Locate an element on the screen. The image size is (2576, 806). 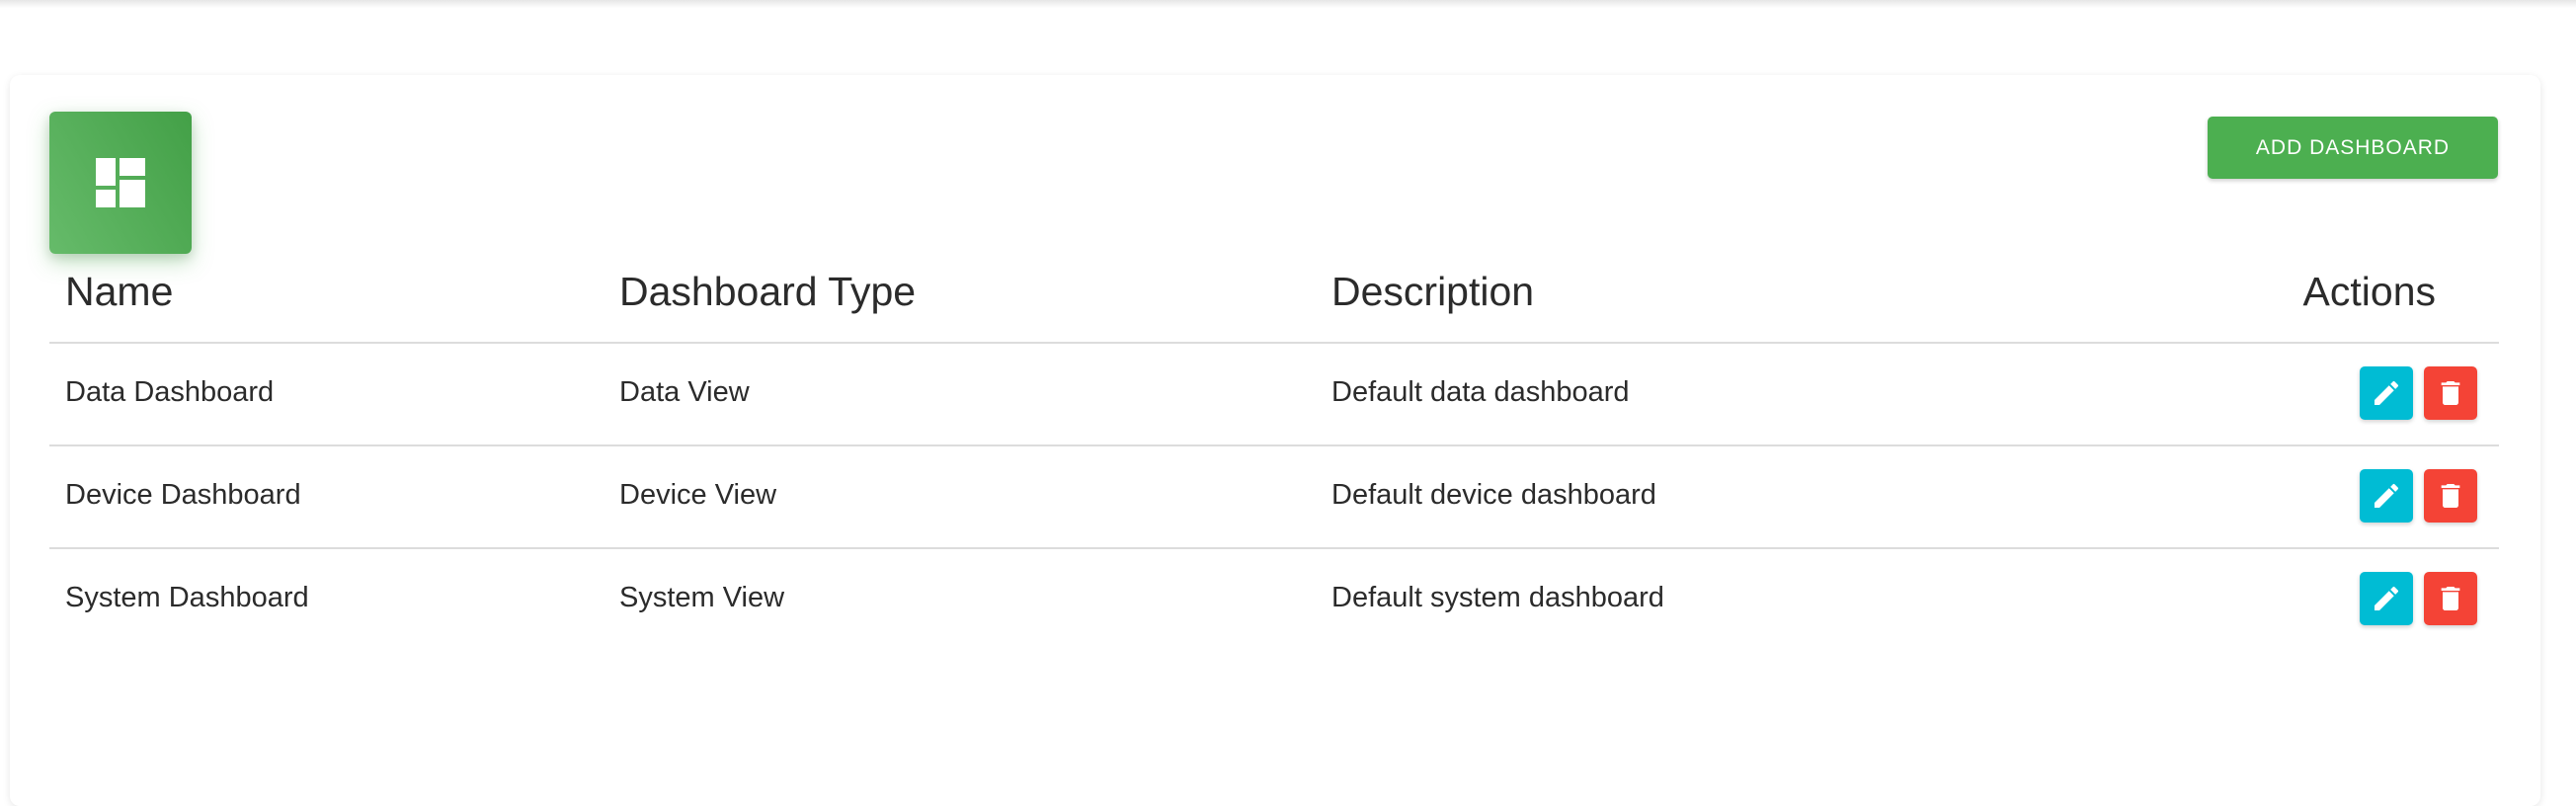
top-bar-shadow is located at coordinates (1288, 4).